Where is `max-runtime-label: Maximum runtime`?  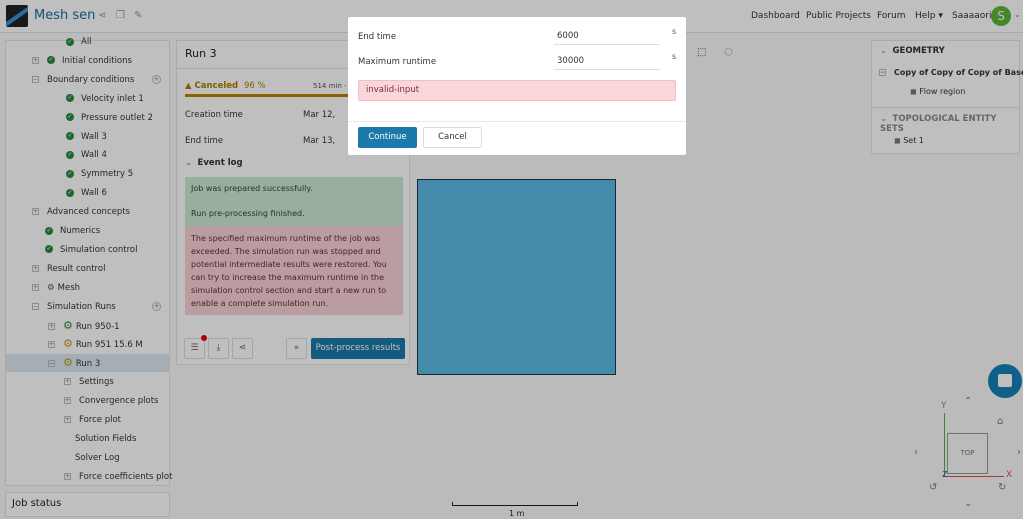
max-runtime-label: Maximum runtime is located at coordinates (397, 62).